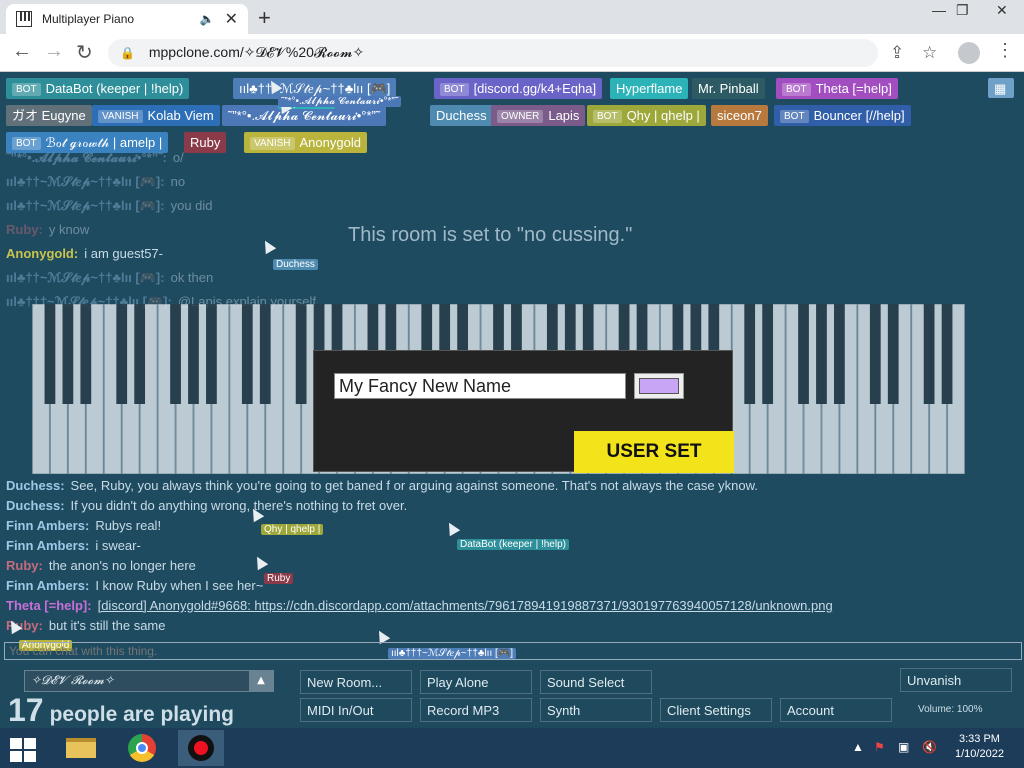 The height and width of the screenshot is (768, 1024). Describe the element at coordinates (207, 19) in the screenshot. I see `speaker-icon: 🔈` at that location.